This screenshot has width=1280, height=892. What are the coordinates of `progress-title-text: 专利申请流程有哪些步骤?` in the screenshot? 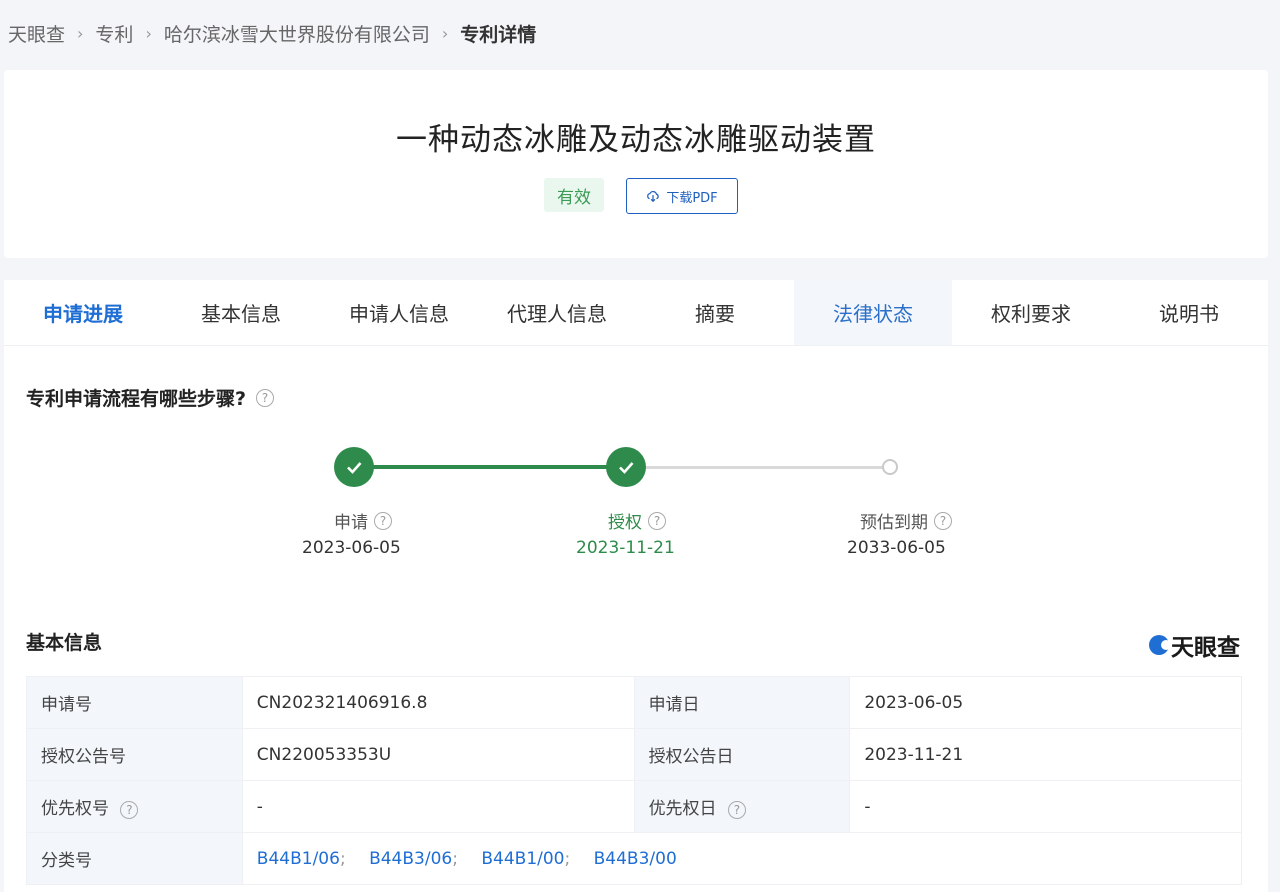 It's located at (136, 399).